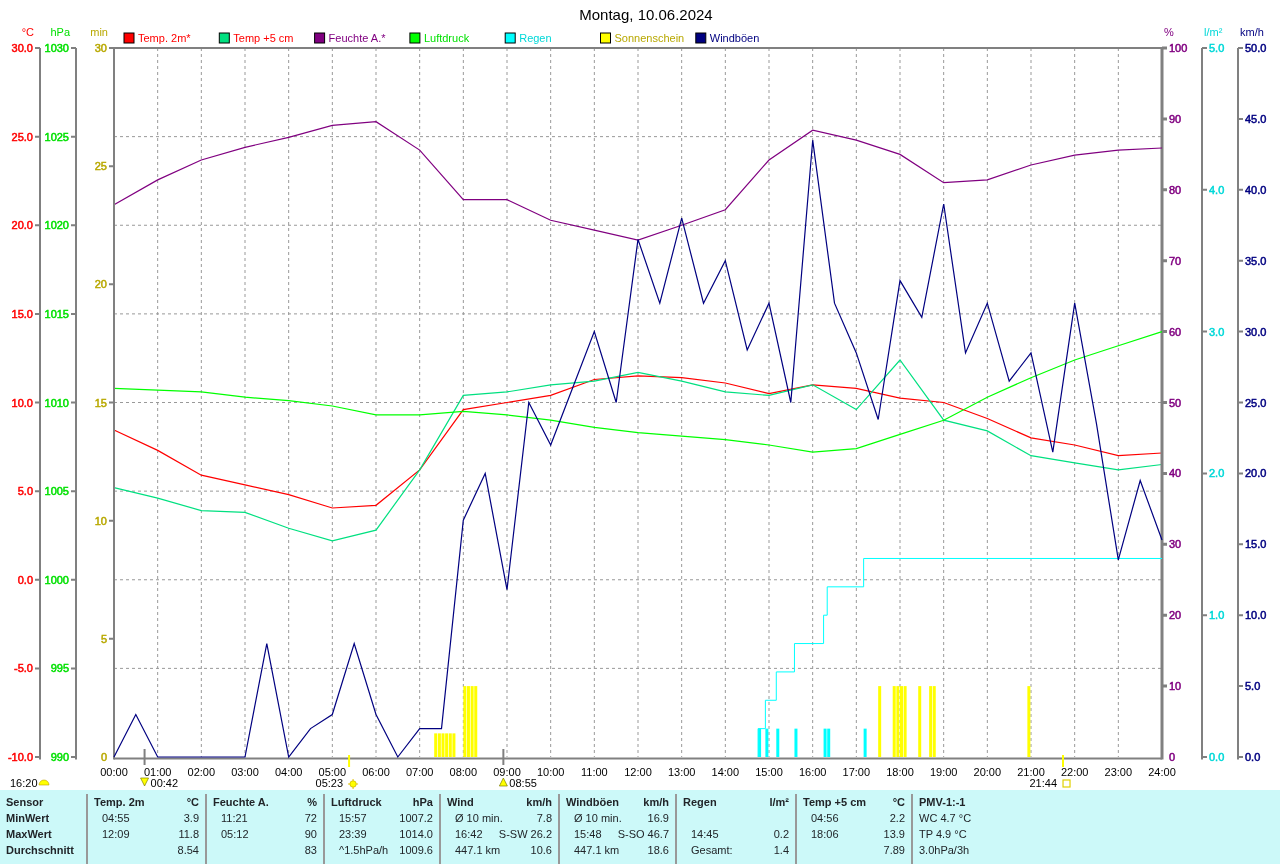 The width and height of the screenshot is (1280, 864). What do you see at coordinates (463, 772) in the screenshot?
I see `axis-tick-label: 08:00` at bounding box center [463, 772].